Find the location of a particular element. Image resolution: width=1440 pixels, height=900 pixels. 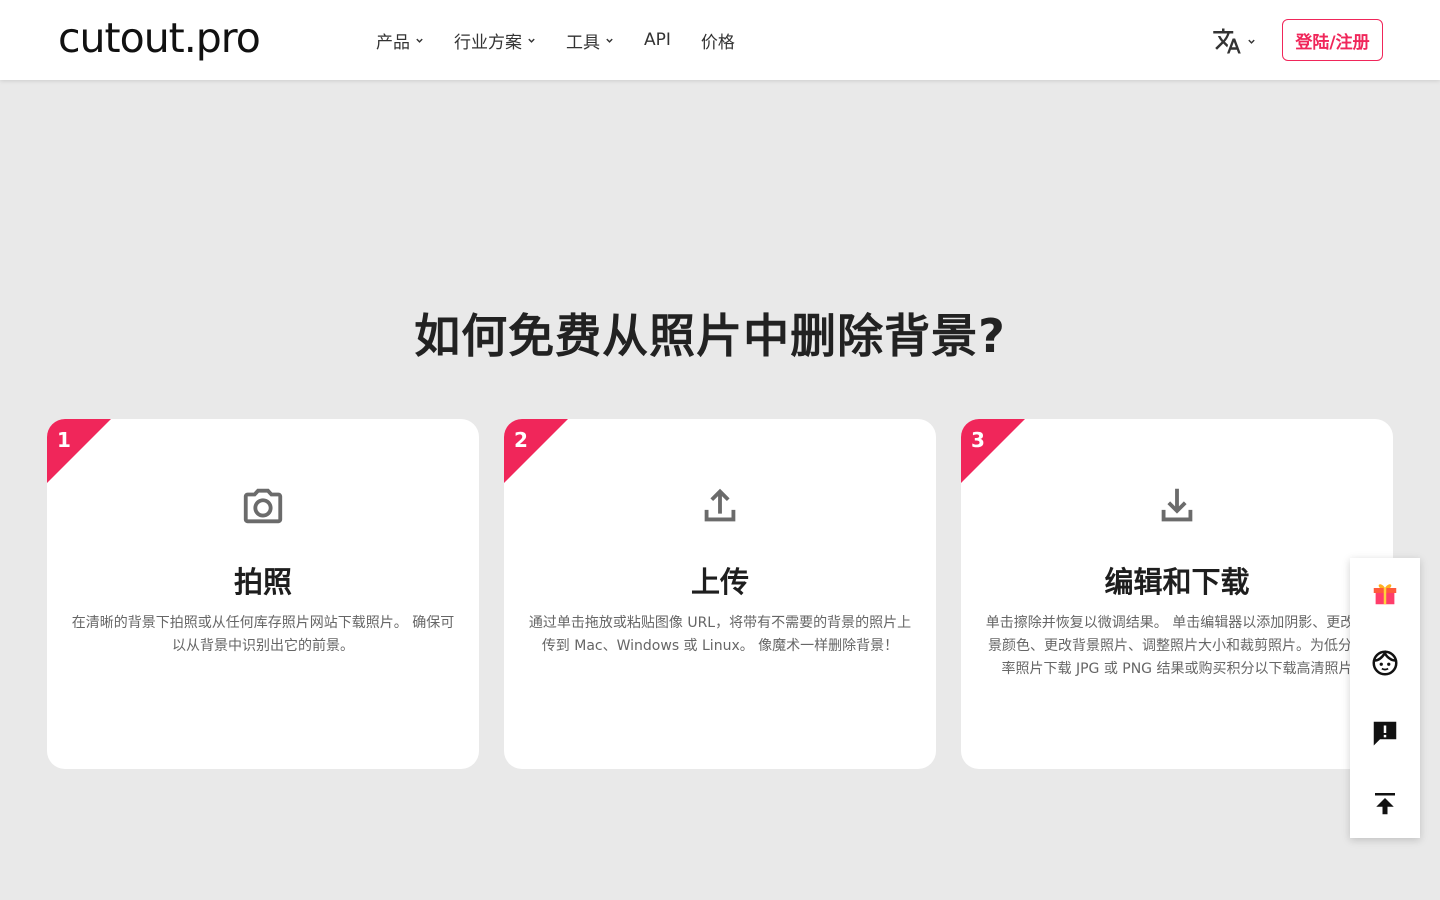

gift-icon is located at coordinates (1385, 594).